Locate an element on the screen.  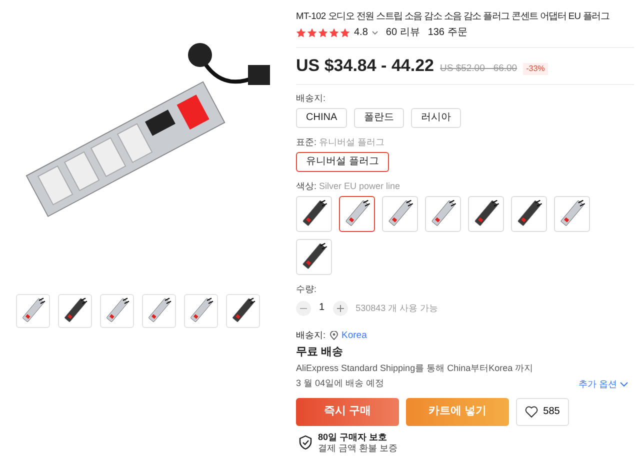
rating-score: 4.8 is located at coordinates (361, 33).